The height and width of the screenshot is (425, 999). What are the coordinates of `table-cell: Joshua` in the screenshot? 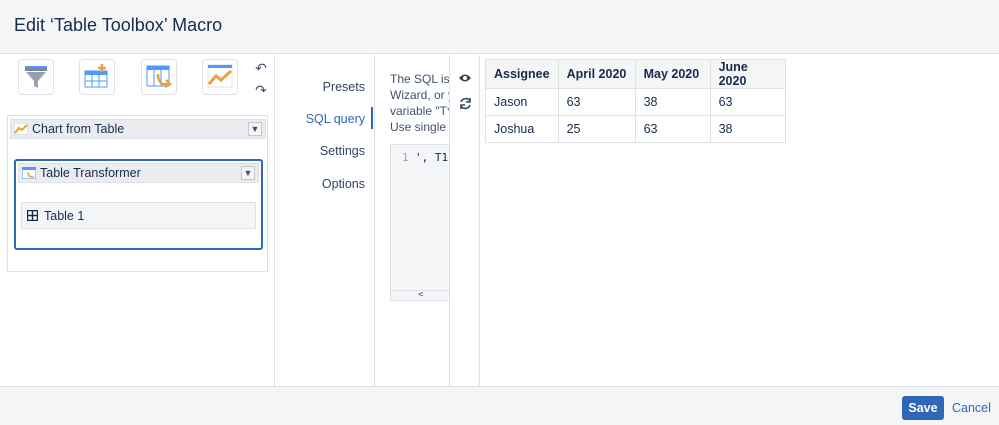 It's located at (522, 129).